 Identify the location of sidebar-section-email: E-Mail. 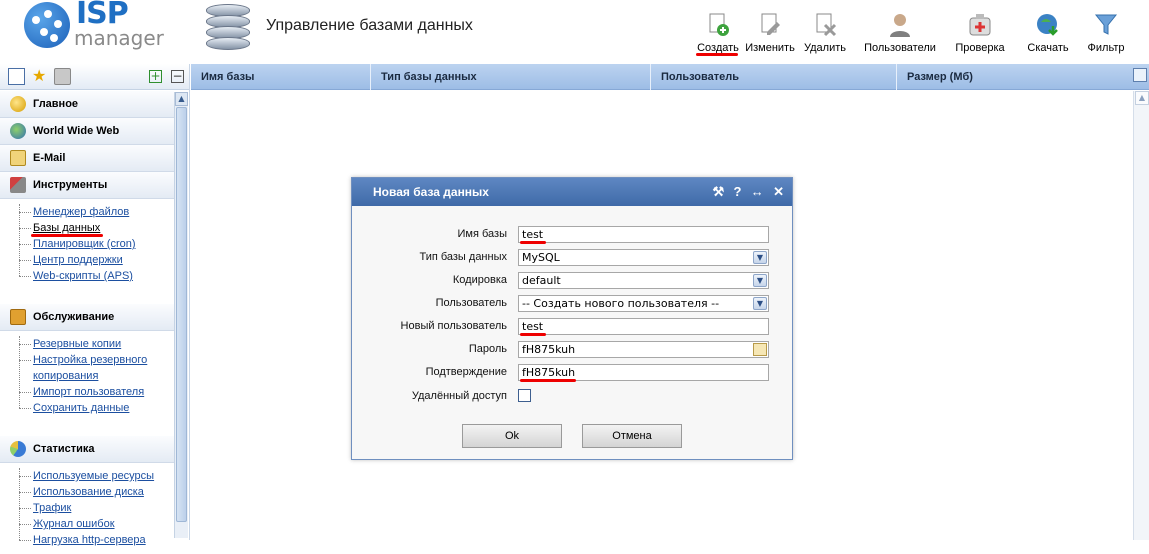
(87, 158).